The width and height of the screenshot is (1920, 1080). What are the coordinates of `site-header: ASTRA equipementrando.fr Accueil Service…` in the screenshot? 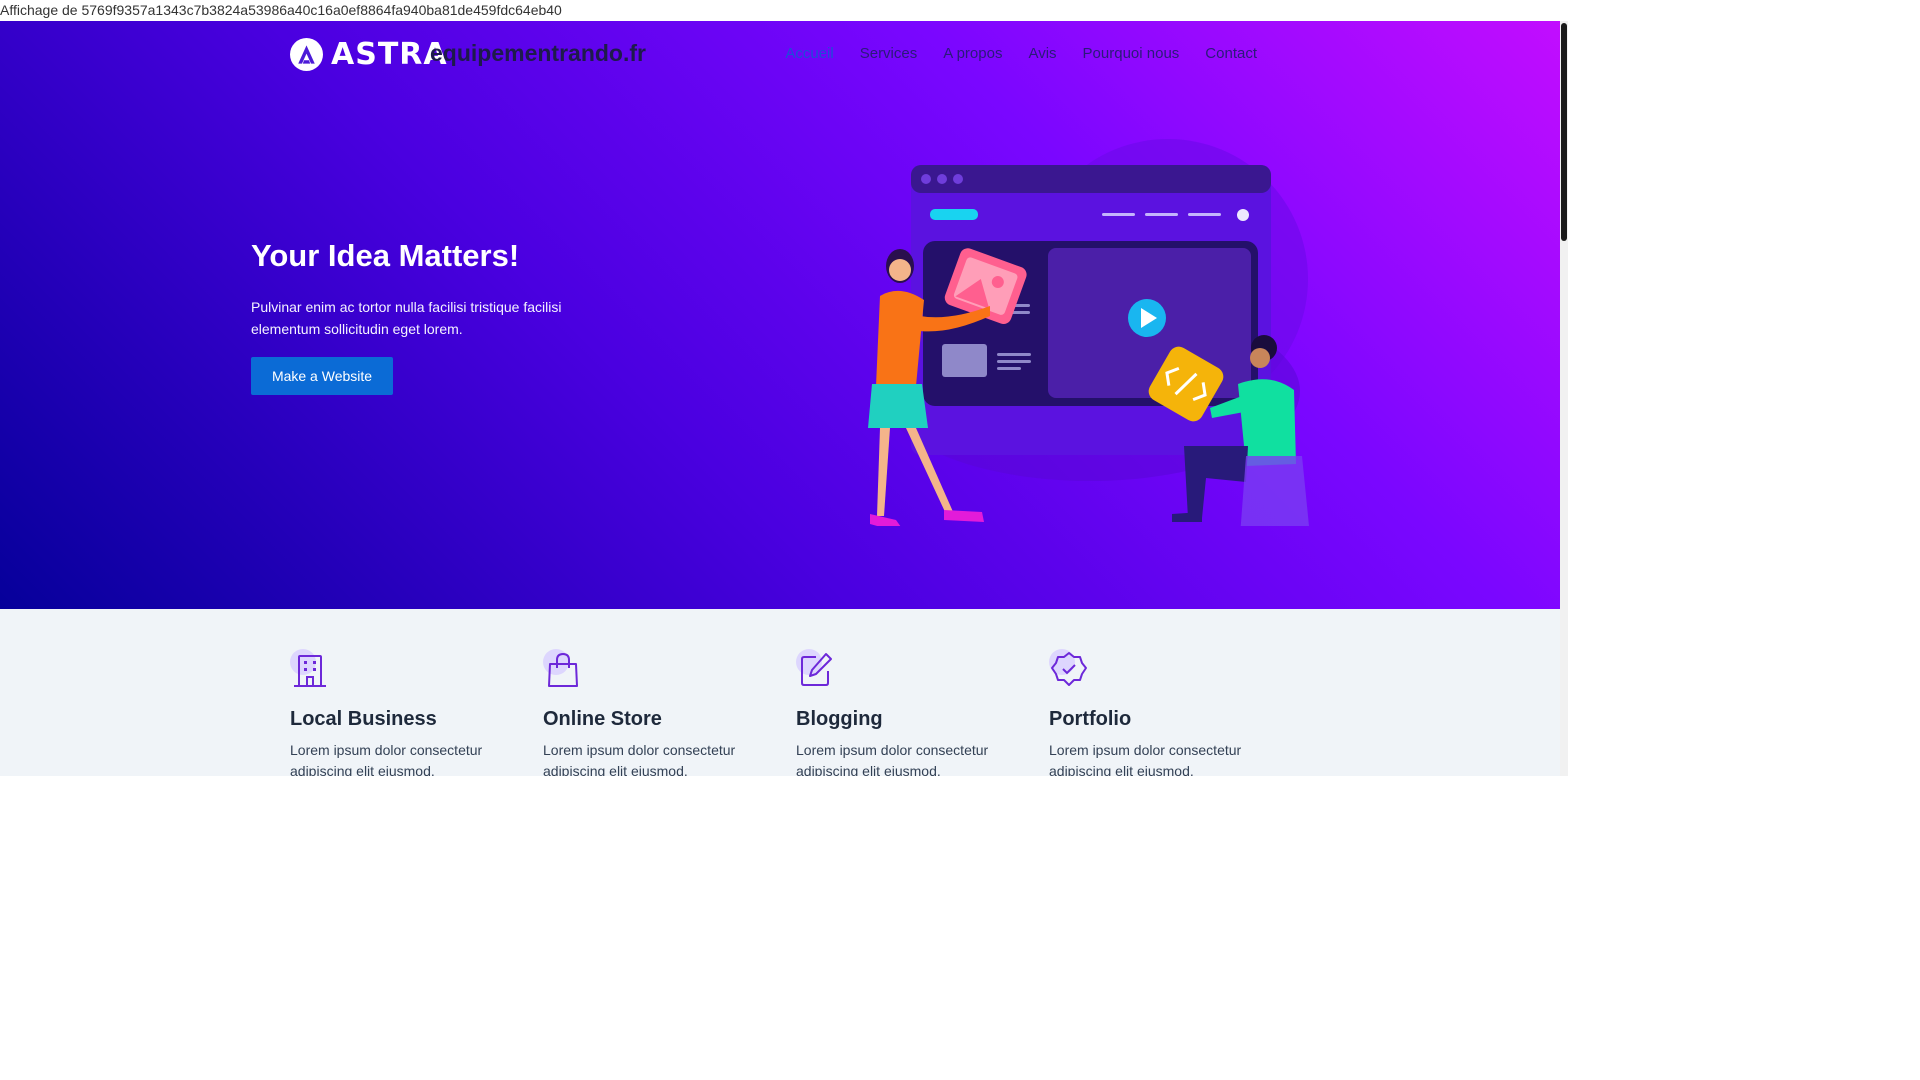 It's located at (780, 54).